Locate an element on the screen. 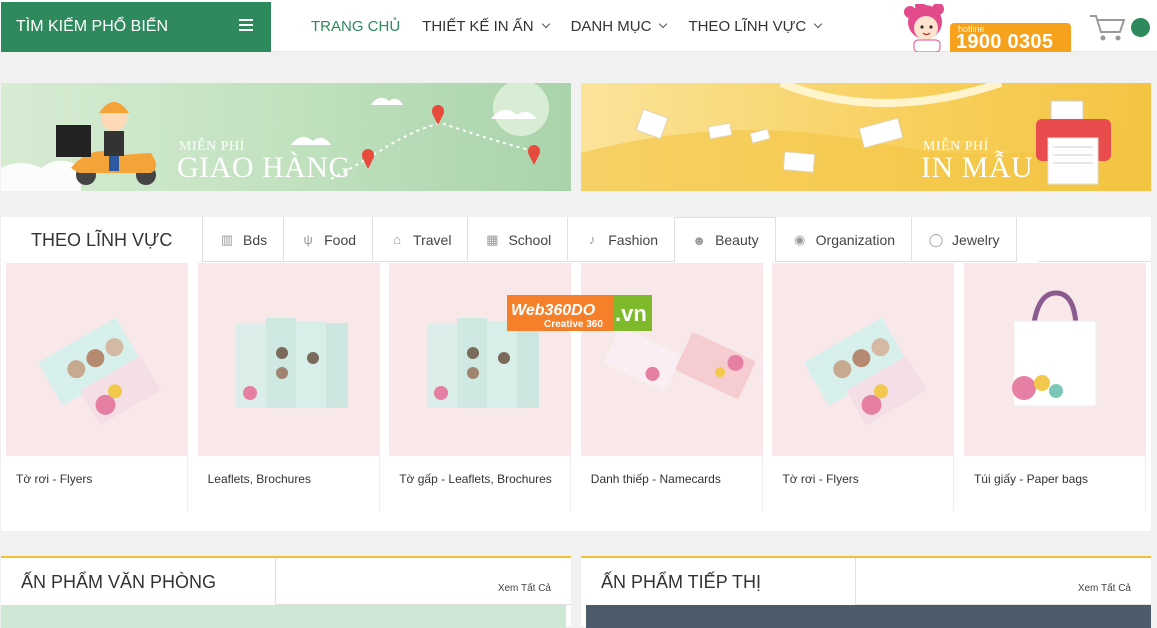  tab-bds: ▥ Bds is located at coordinates (242, 239).